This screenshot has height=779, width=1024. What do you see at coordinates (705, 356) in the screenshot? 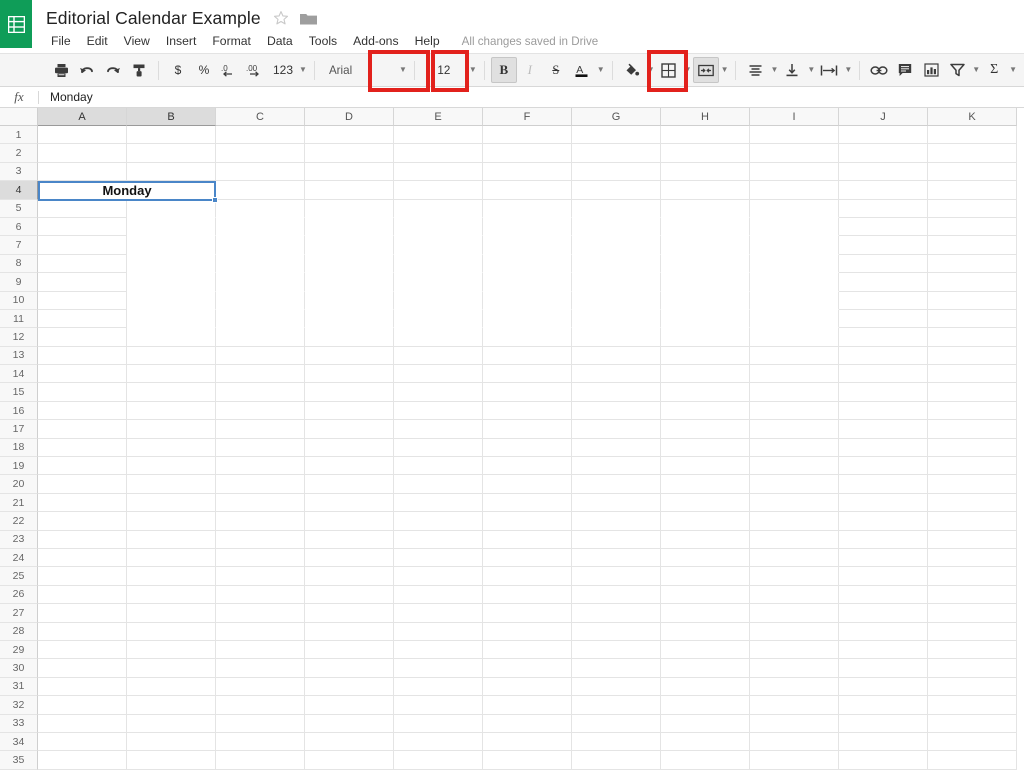
I see `cell-H13` at bounding box center [705, 356].